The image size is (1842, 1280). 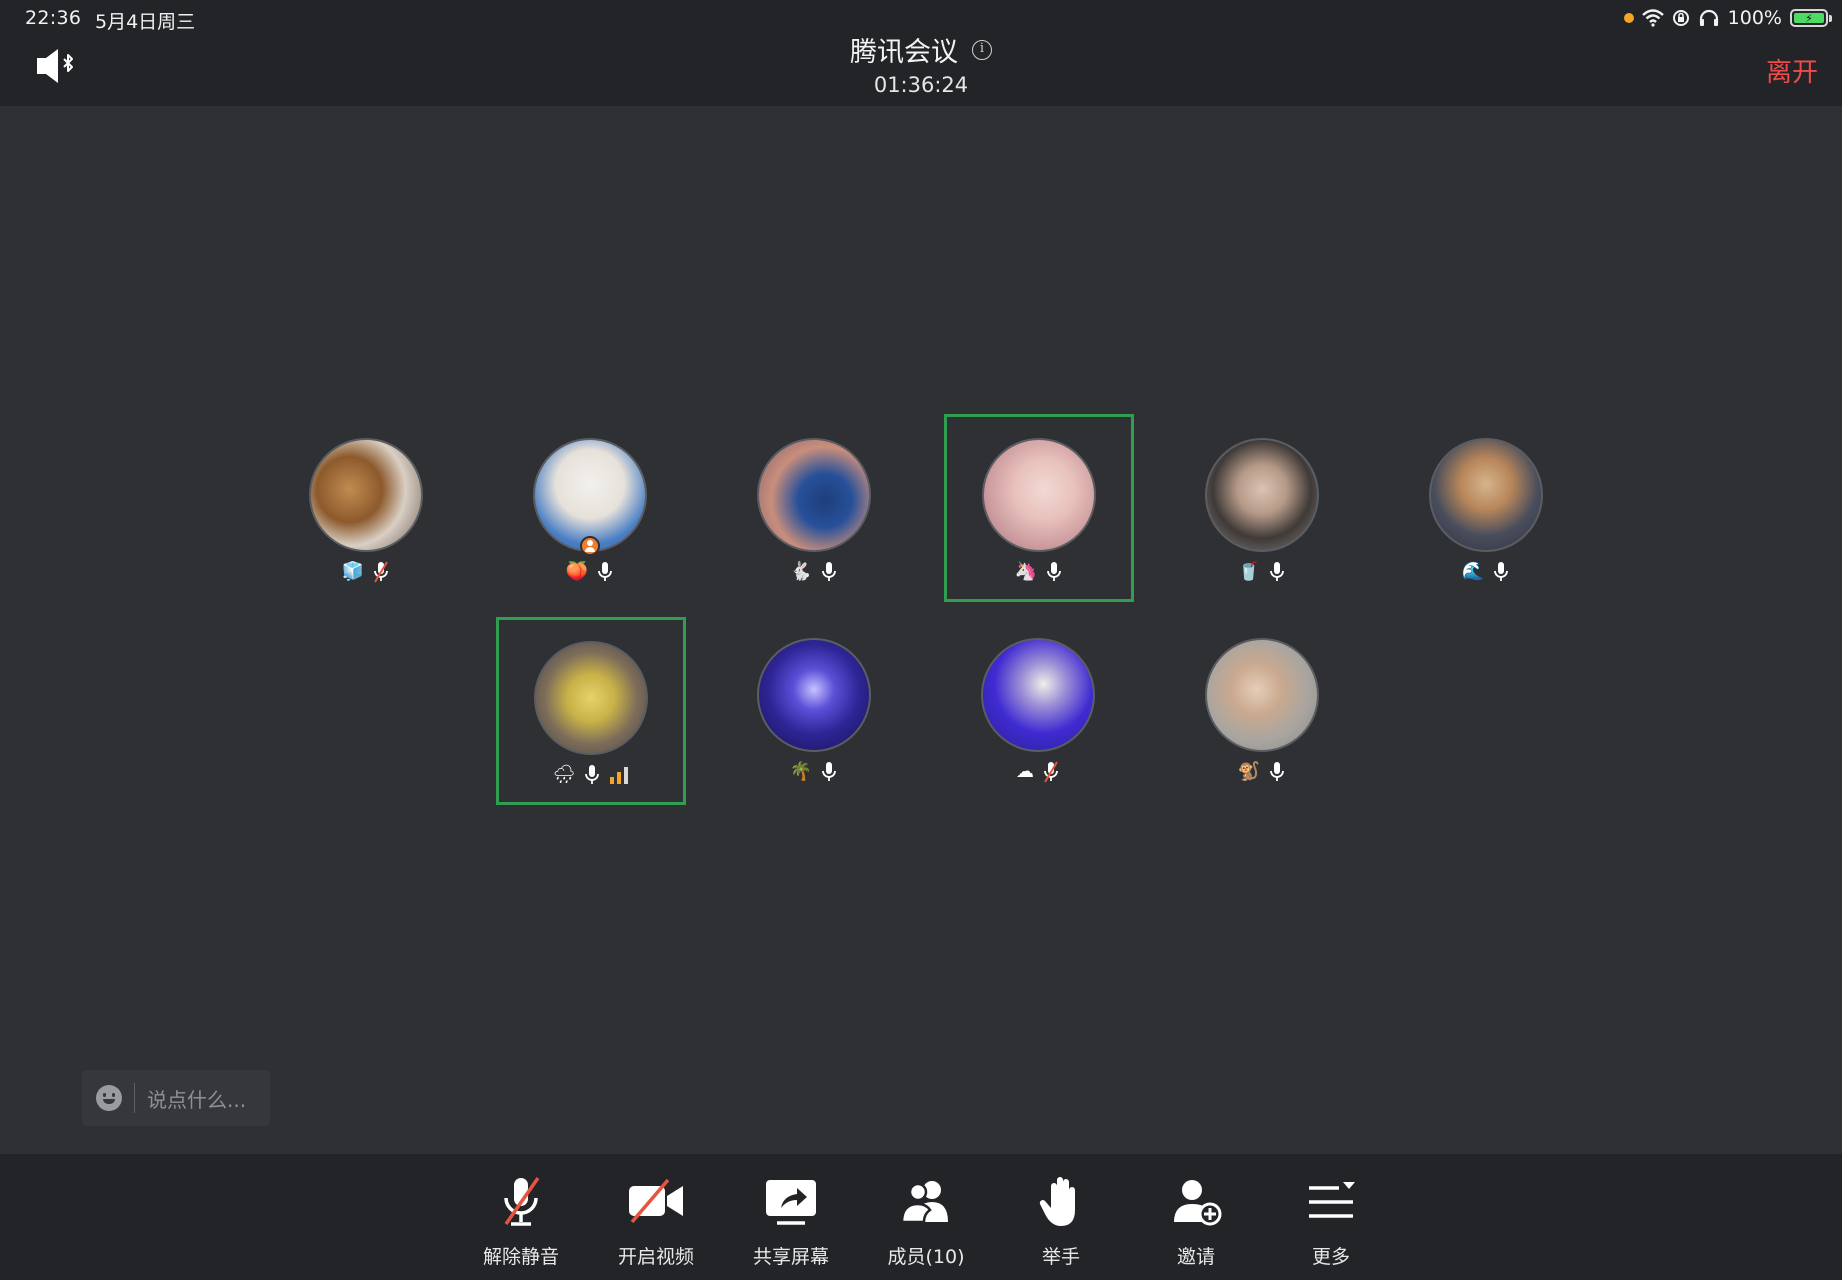 What do you see at coordinates (1038, 772) in the screenshot?
I see `participant-status: ☁` at bounding box center [1038, 772].